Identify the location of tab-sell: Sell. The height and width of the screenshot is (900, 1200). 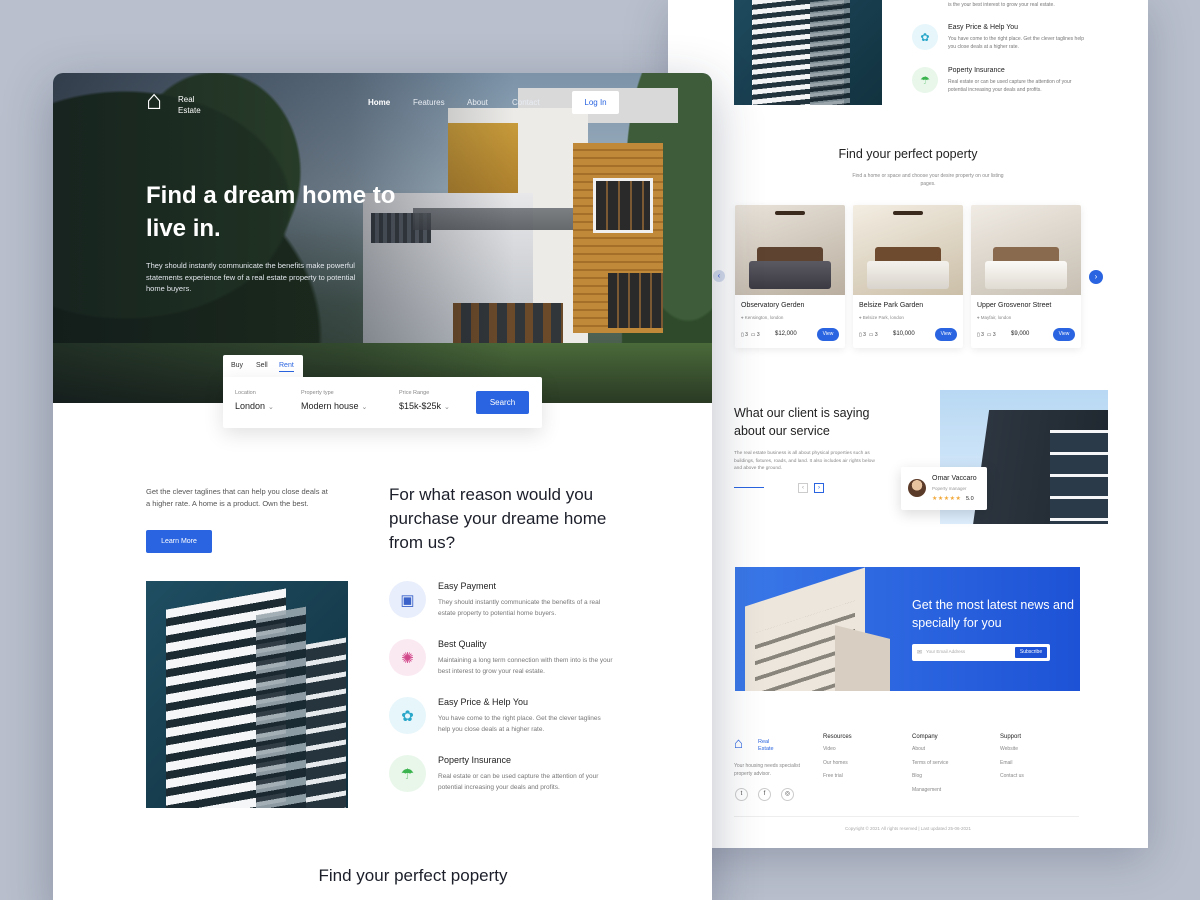
(262, 365).